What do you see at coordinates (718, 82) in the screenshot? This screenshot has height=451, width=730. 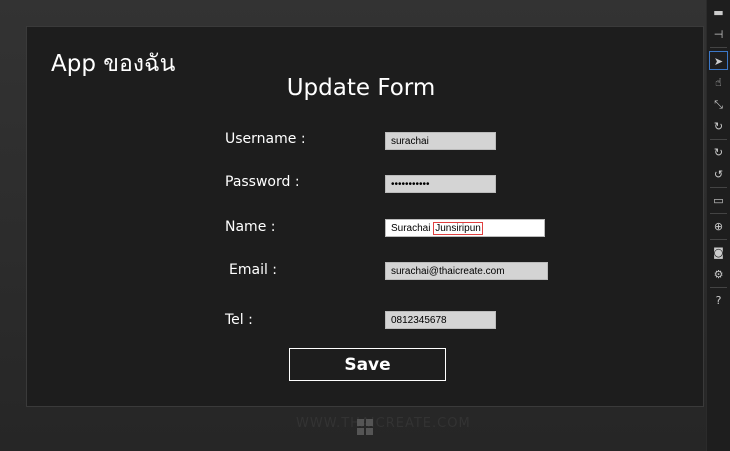 I see `touch-mode-icon: ☝` at bounding box center [718, 82].